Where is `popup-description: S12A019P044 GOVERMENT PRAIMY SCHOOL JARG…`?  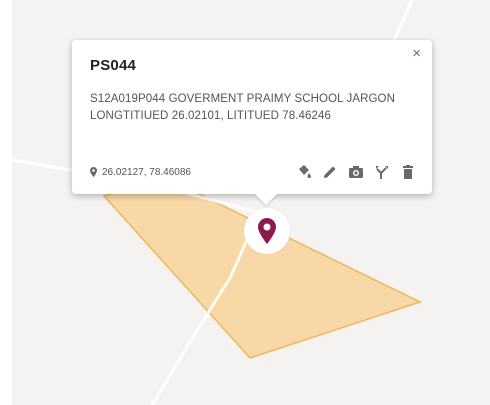
popup-description: S12A019P044 GOVERMENT PRAIMY SCHOOL JARG… is located at coordinates (243, 107).